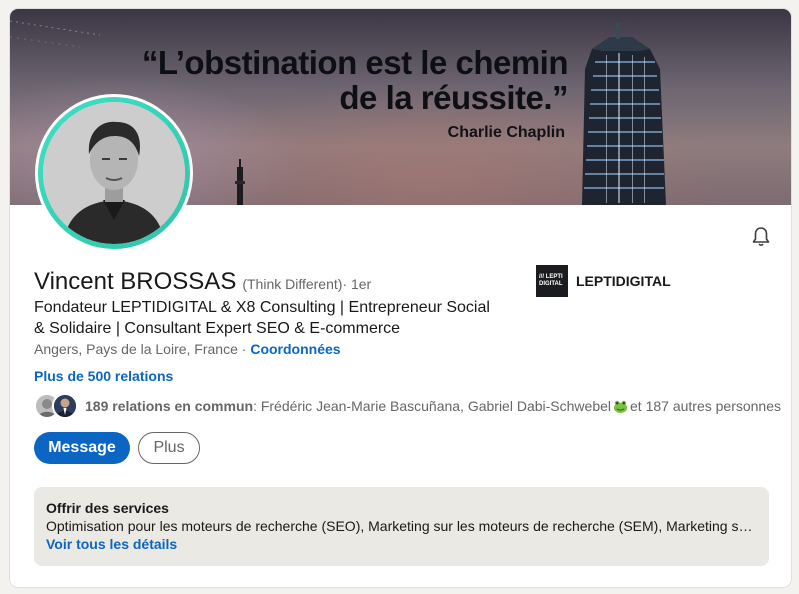 This screenshot has width=799, height=594. Describe the element at coordinates (506, 132) in the screenshot. I see `banner-quote-author: Charlie Chaplin` at that location.